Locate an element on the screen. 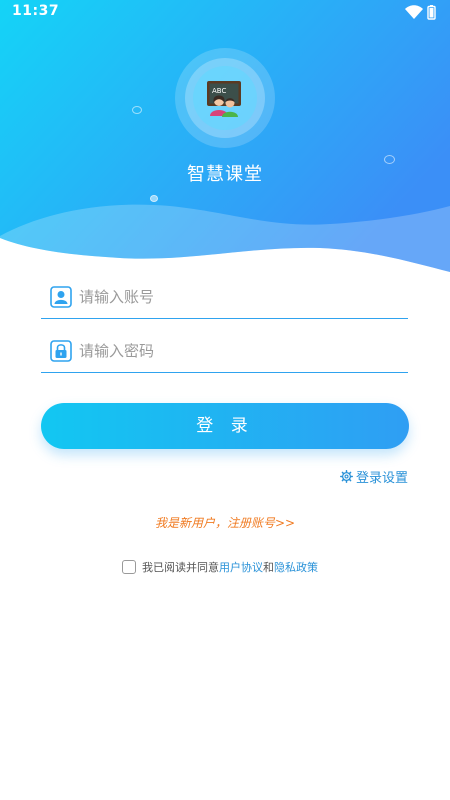 The width and height of the screenshot is (450, 800). agreement-row: 我已阅读并同意 用户协议 和 隐私政策 is located at coordinates (220, 567).